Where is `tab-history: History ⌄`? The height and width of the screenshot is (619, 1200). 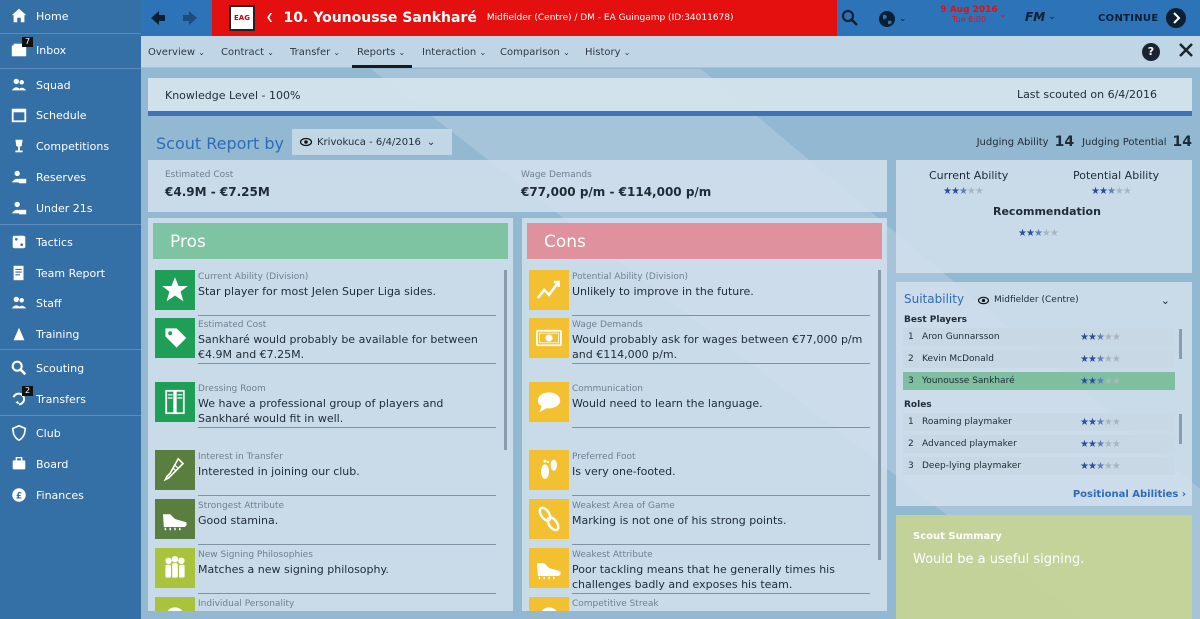 tab-history: History ⌄ is located at coordinates (607, 52).